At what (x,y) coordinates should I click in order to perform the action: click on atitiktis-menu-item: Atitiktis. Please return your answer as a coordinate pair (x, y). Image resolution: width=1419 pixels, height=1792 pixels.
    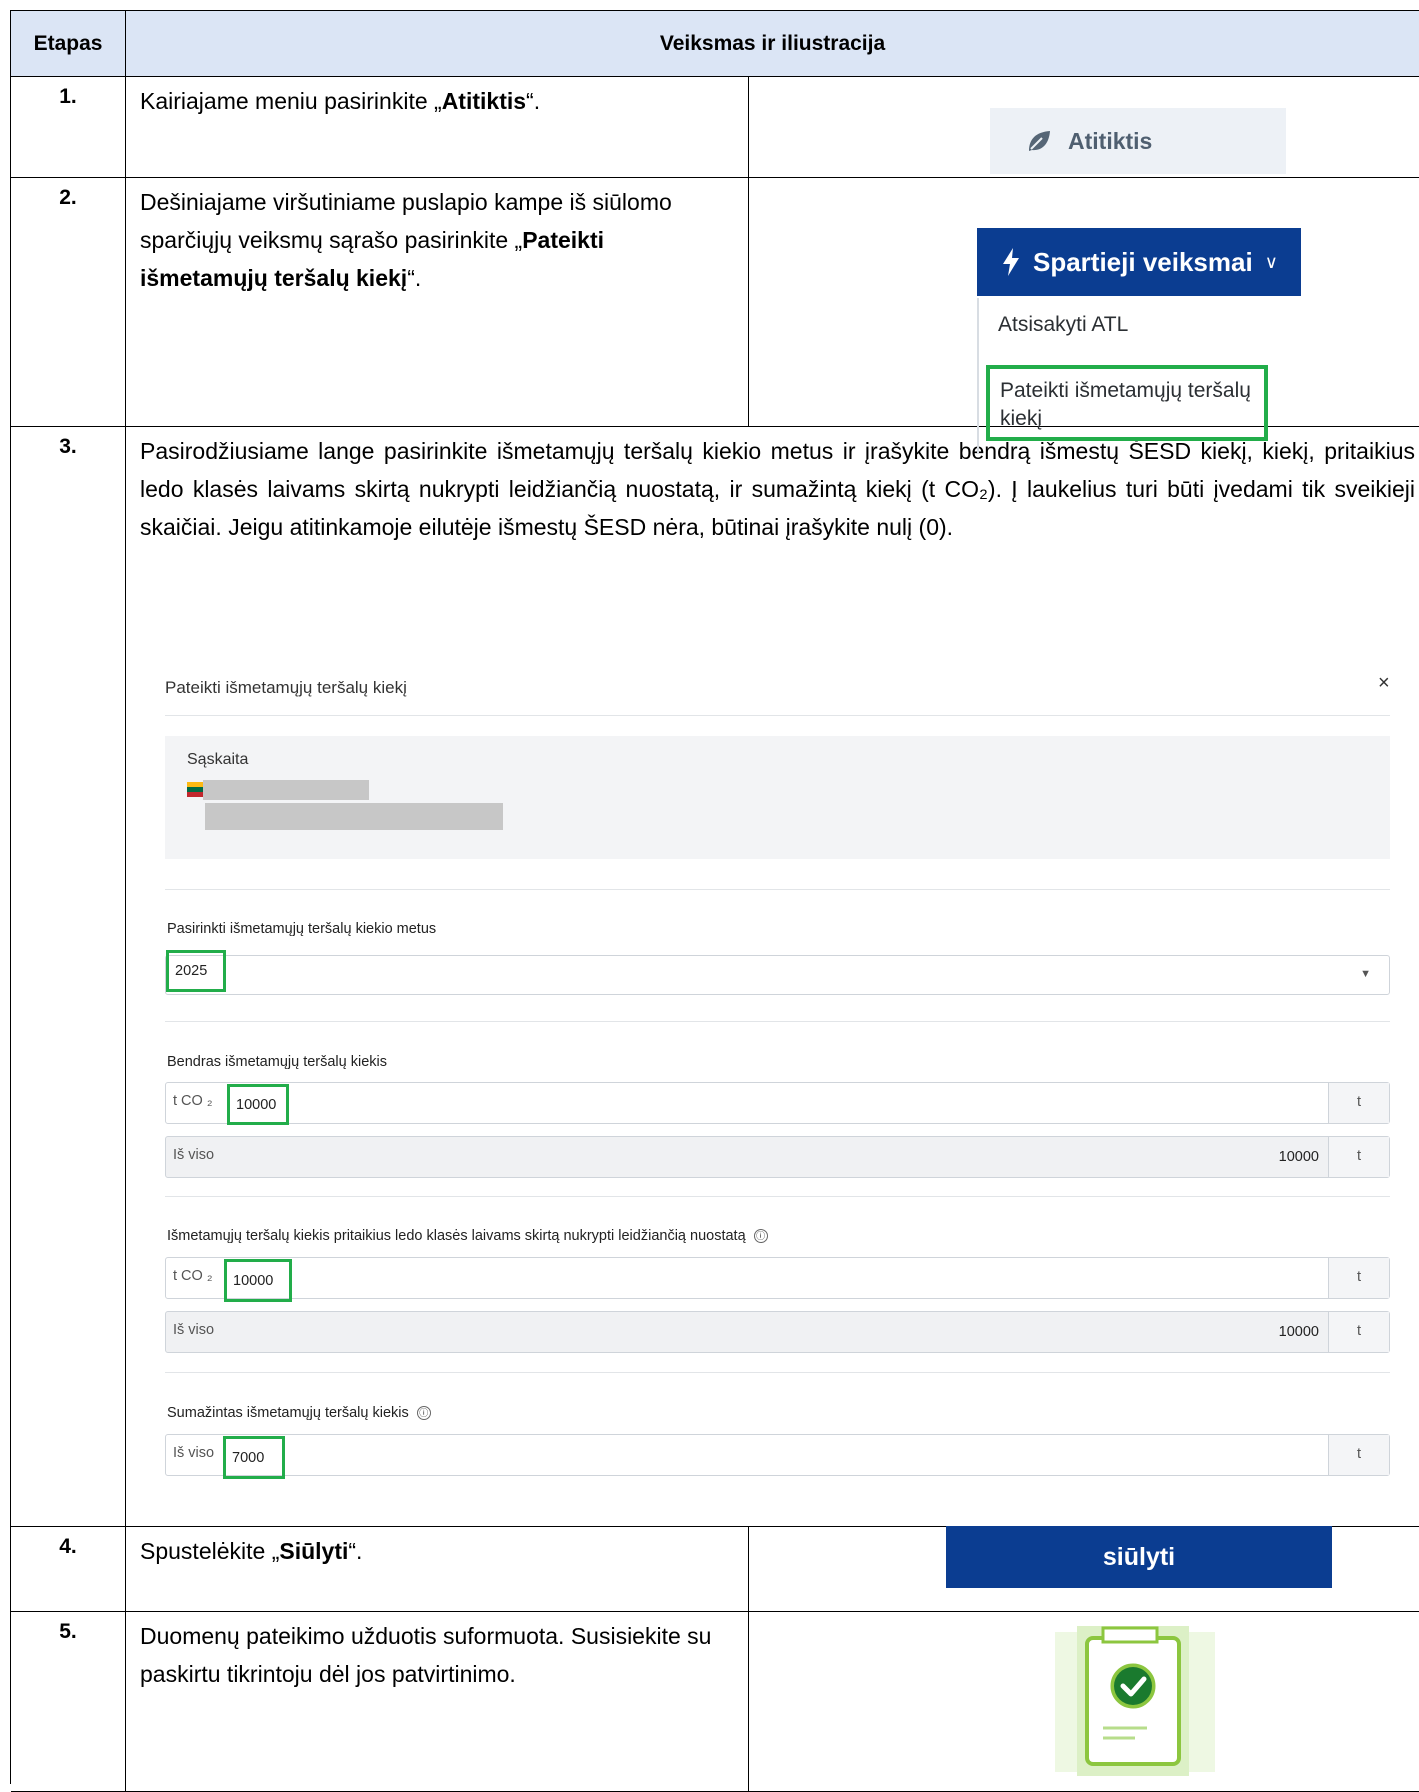
    Looking at the image, I should click on (1138, 141).